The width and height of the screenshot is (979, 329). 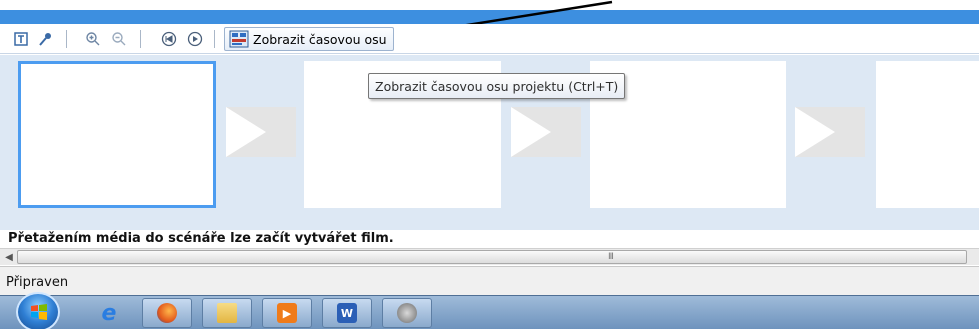 What do you see at coordinates (169, 39) in the screenshot?
I see `rewind-icon` at bounding box center [169, 39].